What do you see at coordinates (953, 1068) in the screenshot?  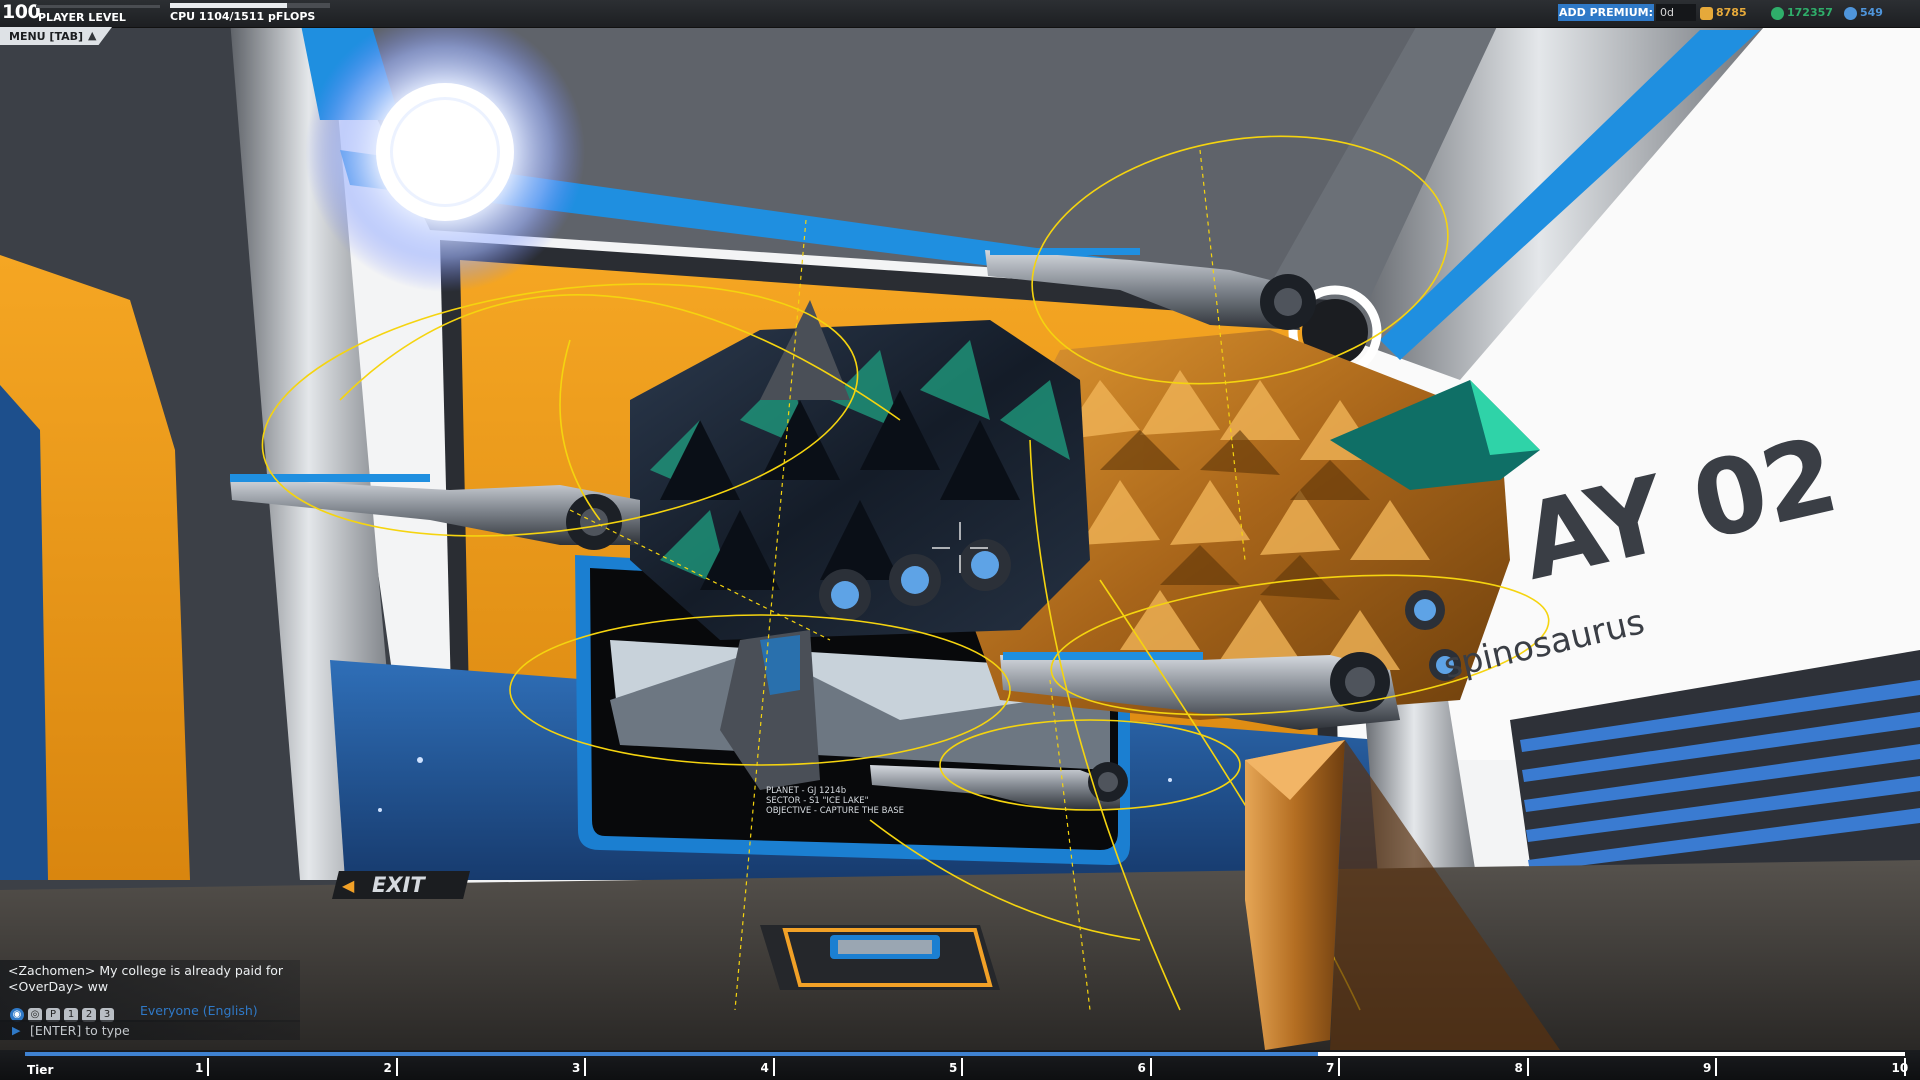 I see `tier-tick-label: 5` at bounding box center [953, 1068].